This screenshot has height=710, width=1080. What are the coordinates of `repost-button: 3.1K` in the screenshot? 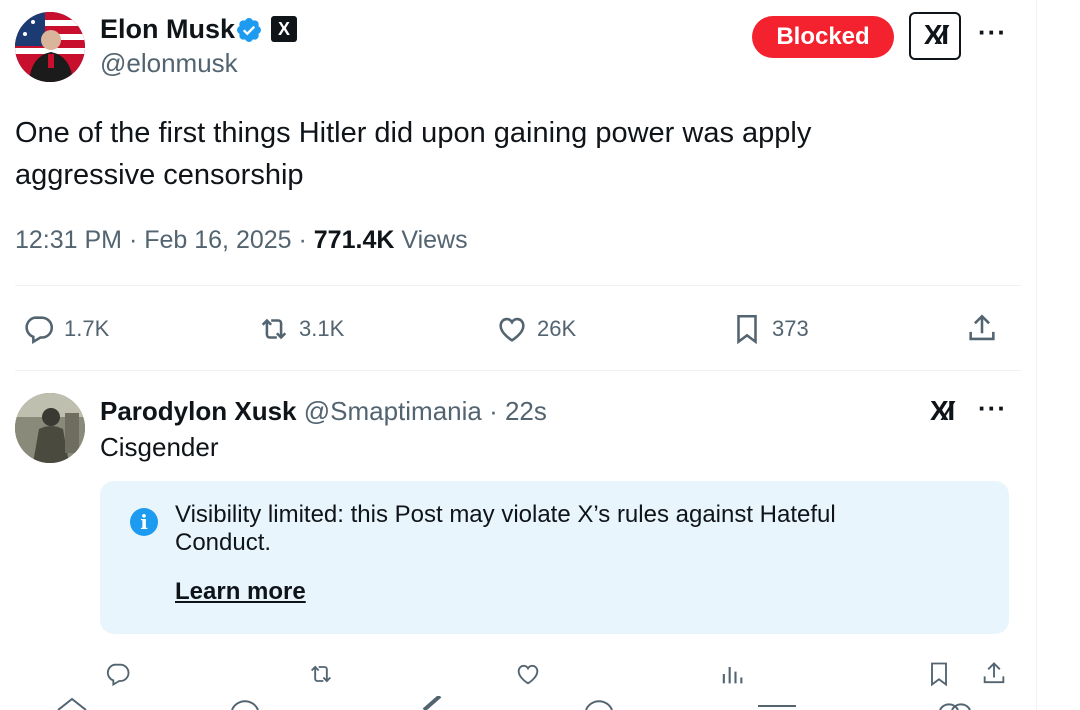 It's located at (300, 329).